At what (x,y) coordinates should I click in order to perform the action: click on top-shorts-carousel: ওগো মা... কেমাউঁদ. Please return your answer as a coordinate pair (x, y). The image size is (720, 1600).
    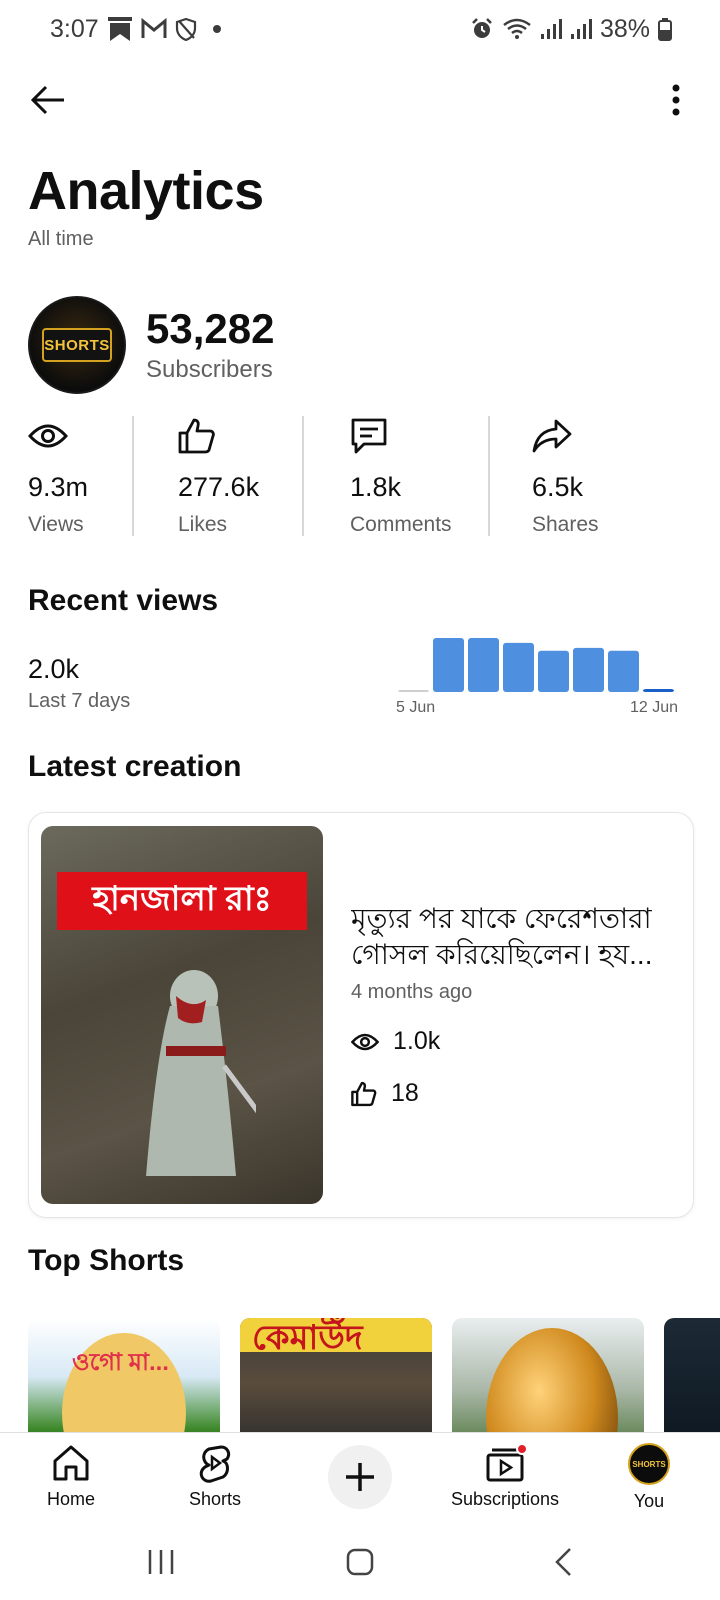
    Looking at the image, I should click on (360, 1375).